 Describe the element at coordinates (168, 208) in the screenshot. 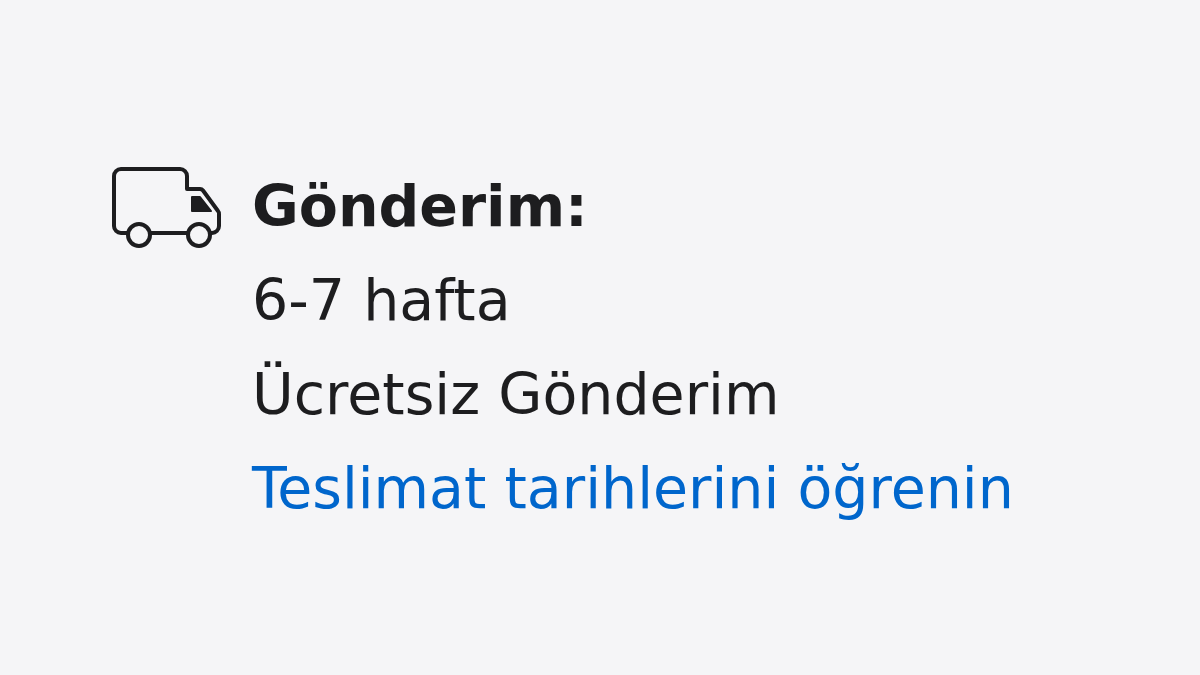

I see `truck-icon` at that location.